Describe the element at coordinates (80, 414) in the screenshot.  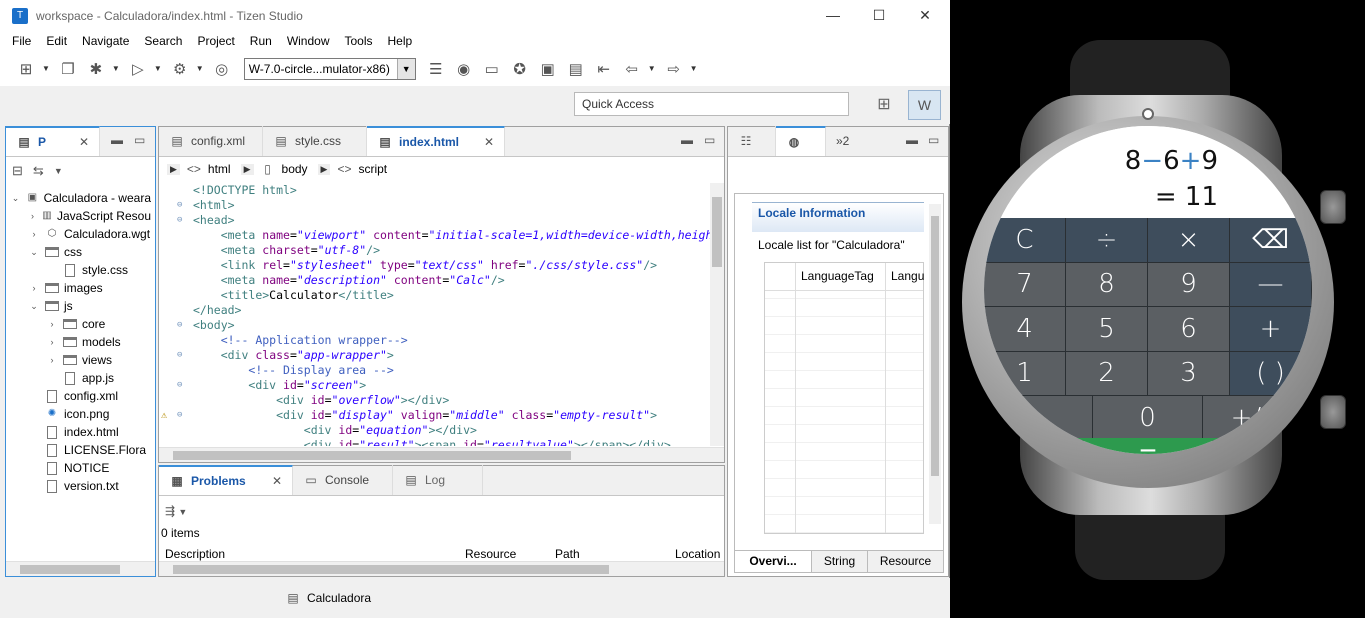
I see `tree-item: ✺ icon.png` at that location.